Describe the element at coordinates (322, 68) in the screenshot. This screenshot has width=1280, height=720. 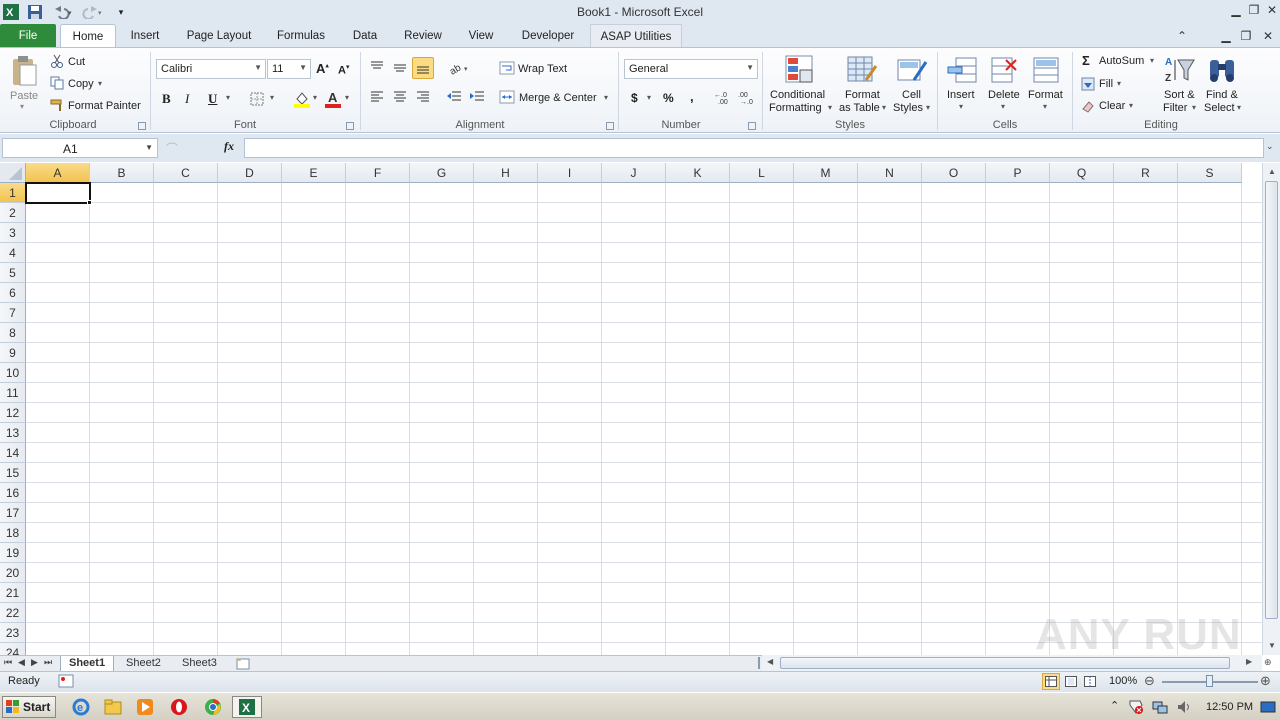
I see `grow-font-icon: A▴` at that location.